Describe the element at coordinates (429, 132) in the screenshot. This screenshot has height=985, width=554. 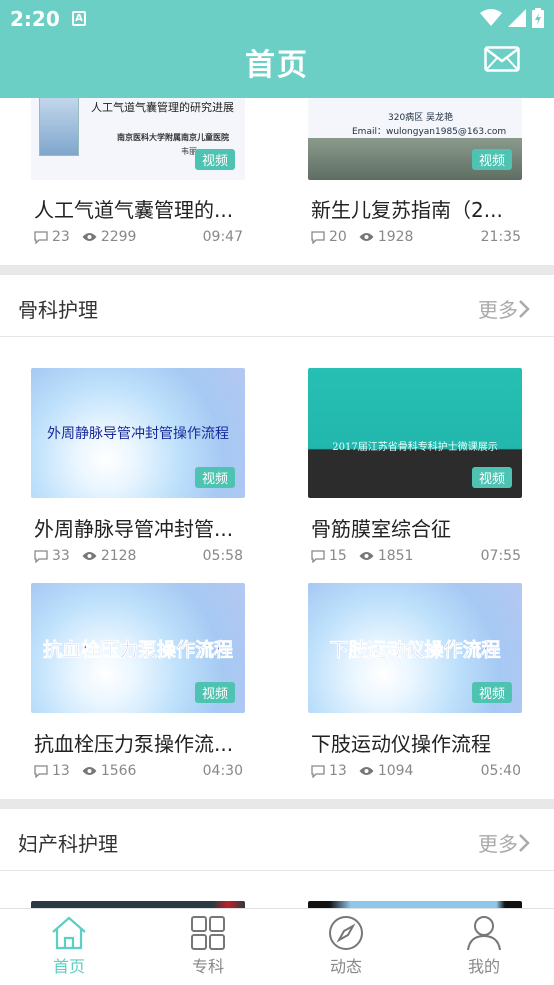
I see `thumbnail-text: Email：wulongyan1985@163.com` at that location.